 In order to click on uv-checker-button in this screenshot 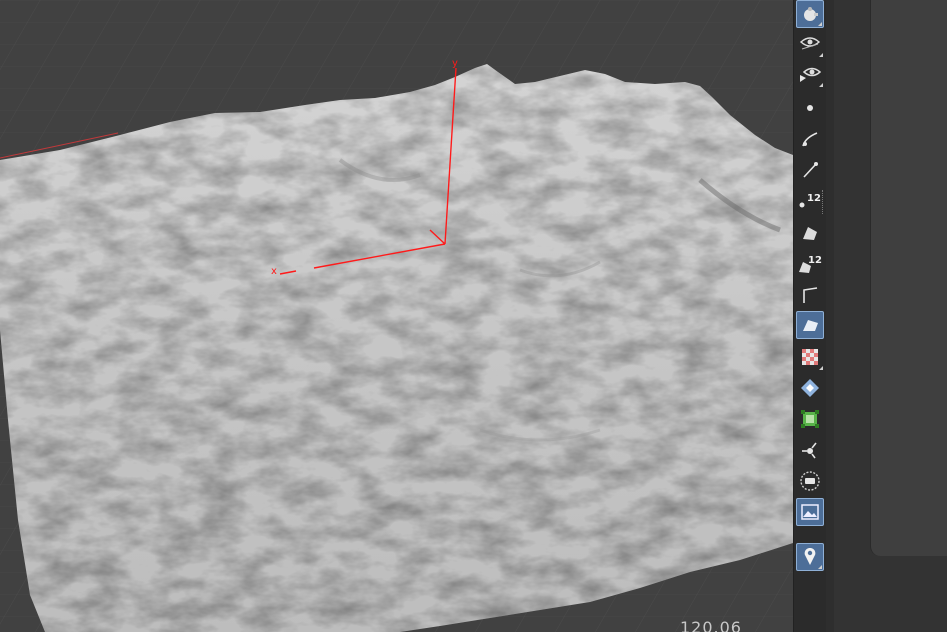, I will do `click(810, 357)`.